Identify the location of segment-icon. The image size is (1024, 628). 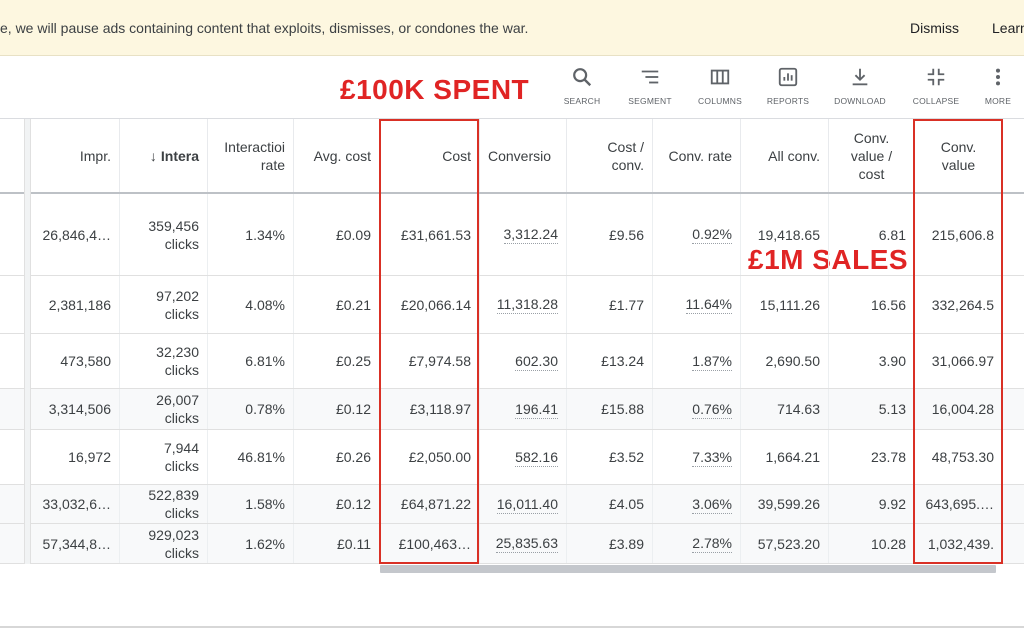
(650, 77).